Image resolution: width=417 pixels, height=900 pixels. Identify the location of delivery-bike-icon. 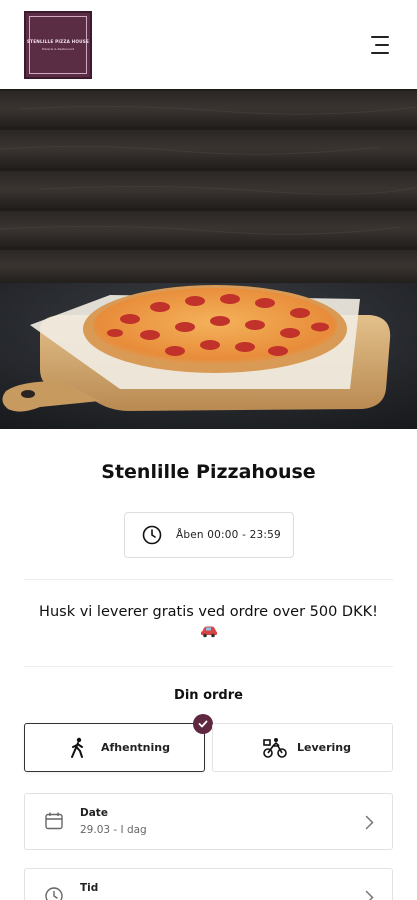
(275, 748).